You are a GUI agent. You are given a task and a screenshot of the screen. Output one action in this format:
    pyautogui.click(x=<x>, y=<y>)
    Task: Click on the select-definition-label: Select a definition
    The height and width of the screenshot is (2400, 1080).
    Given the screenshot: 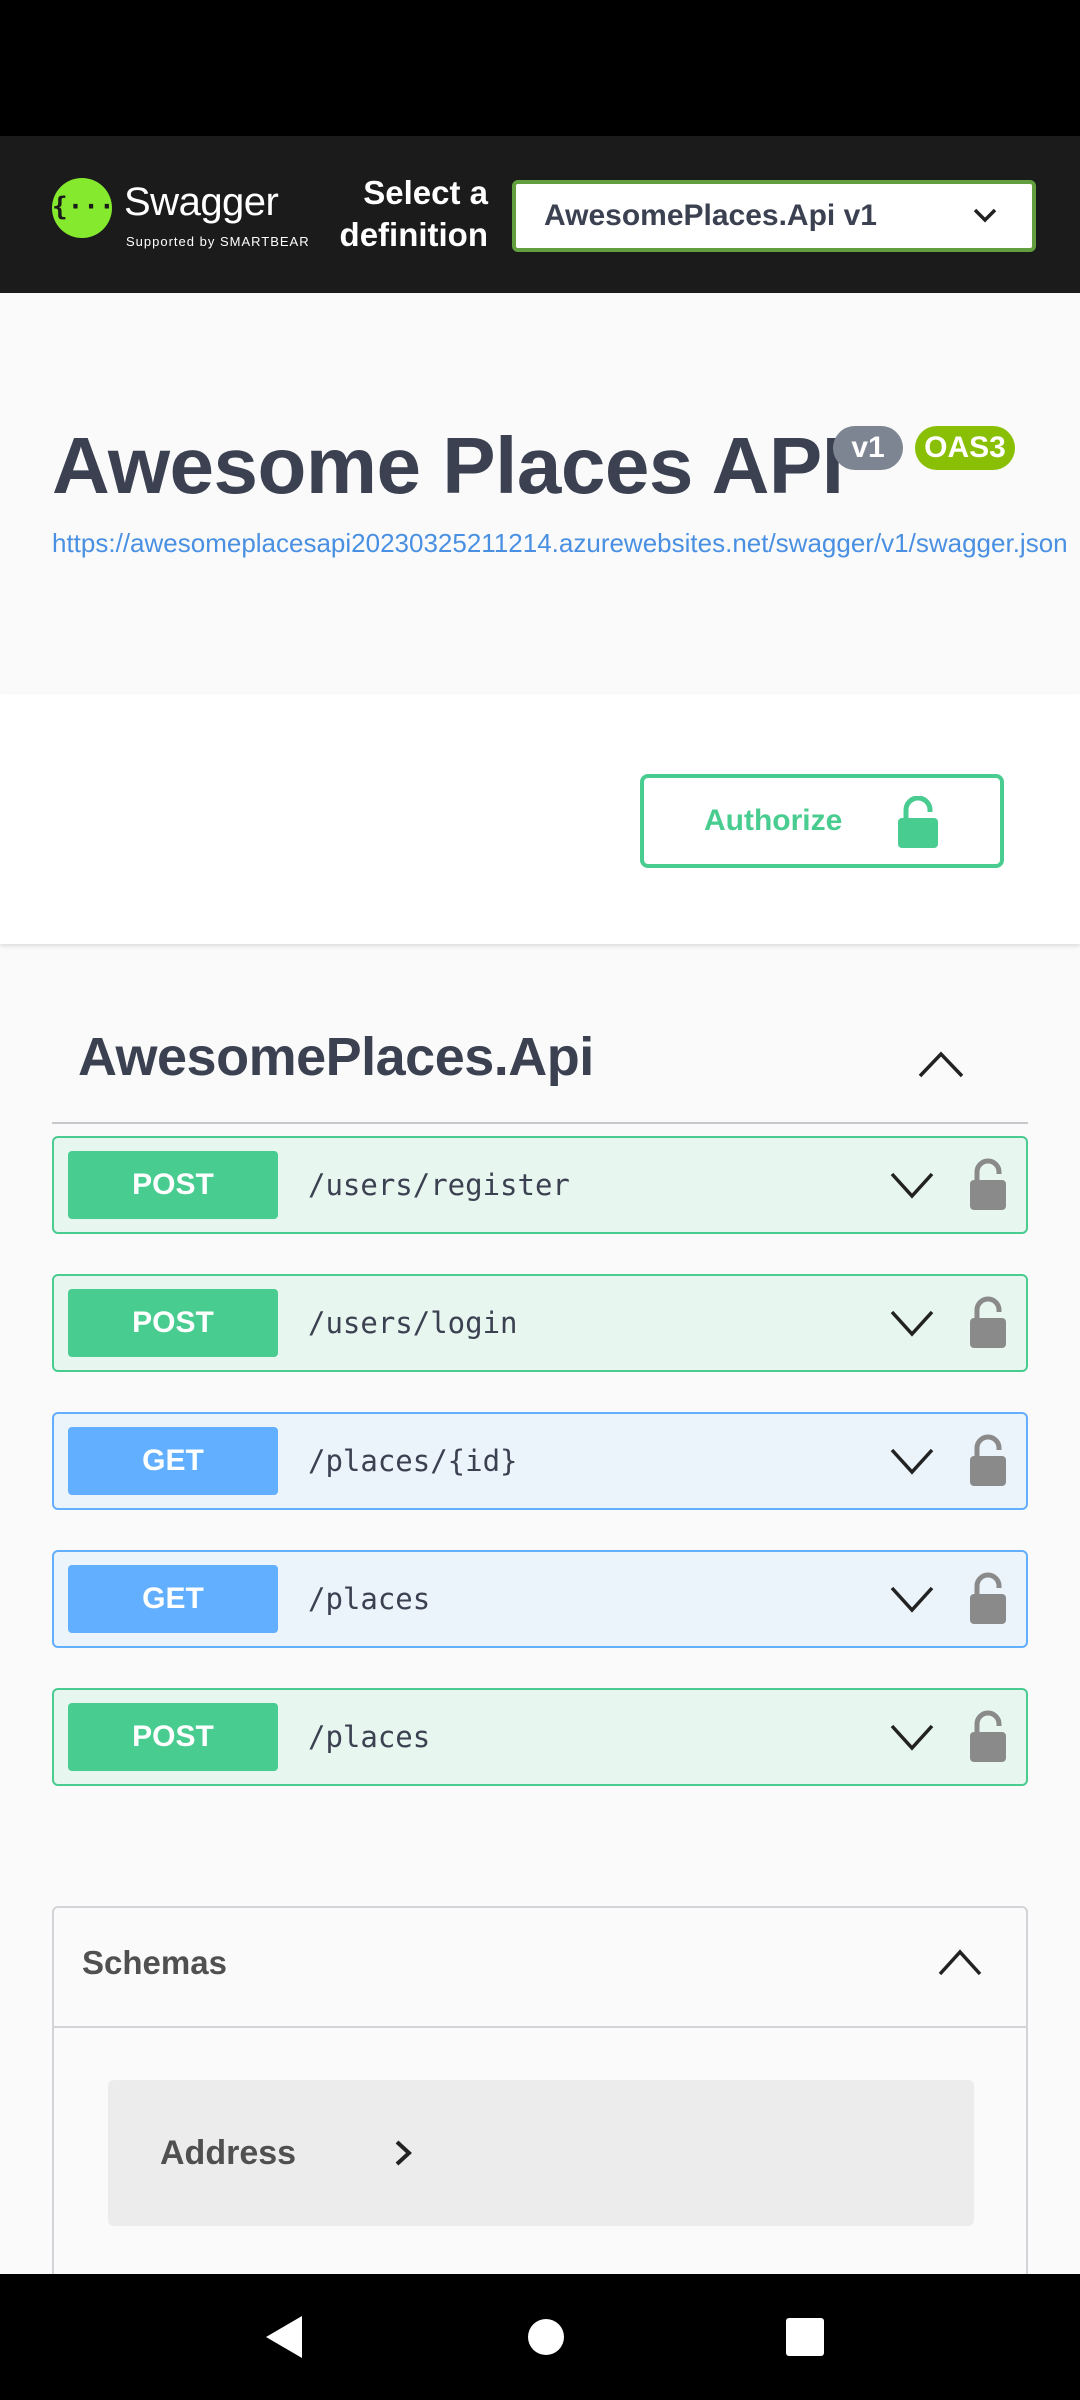 What is the action you would take?
    pyautogui.click(x=413, y=213)
    